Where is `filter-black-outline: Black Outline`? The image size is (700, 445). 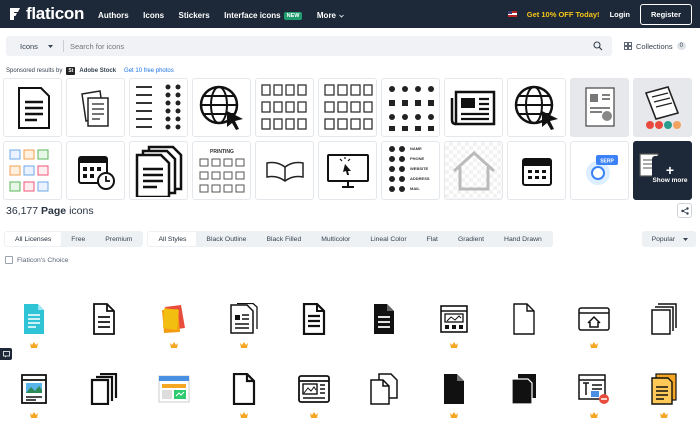
filter-black-outline: Black Outline is located at coordinates (226, 239).